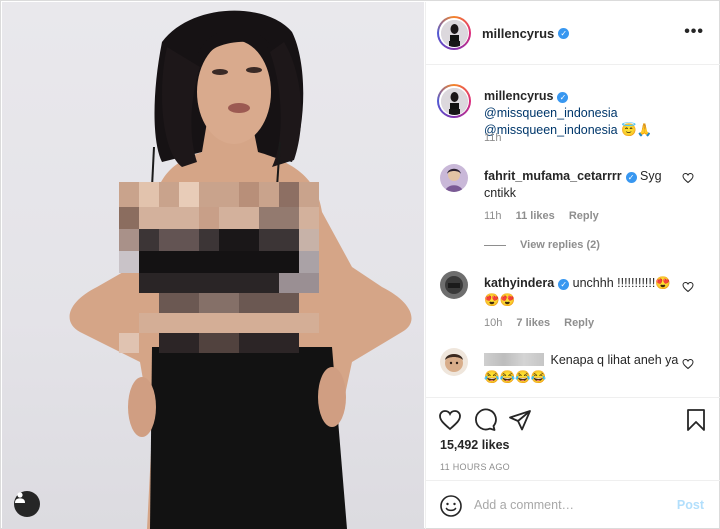  I want to click on view-replies-button: View replies (2), so click(542, 245).